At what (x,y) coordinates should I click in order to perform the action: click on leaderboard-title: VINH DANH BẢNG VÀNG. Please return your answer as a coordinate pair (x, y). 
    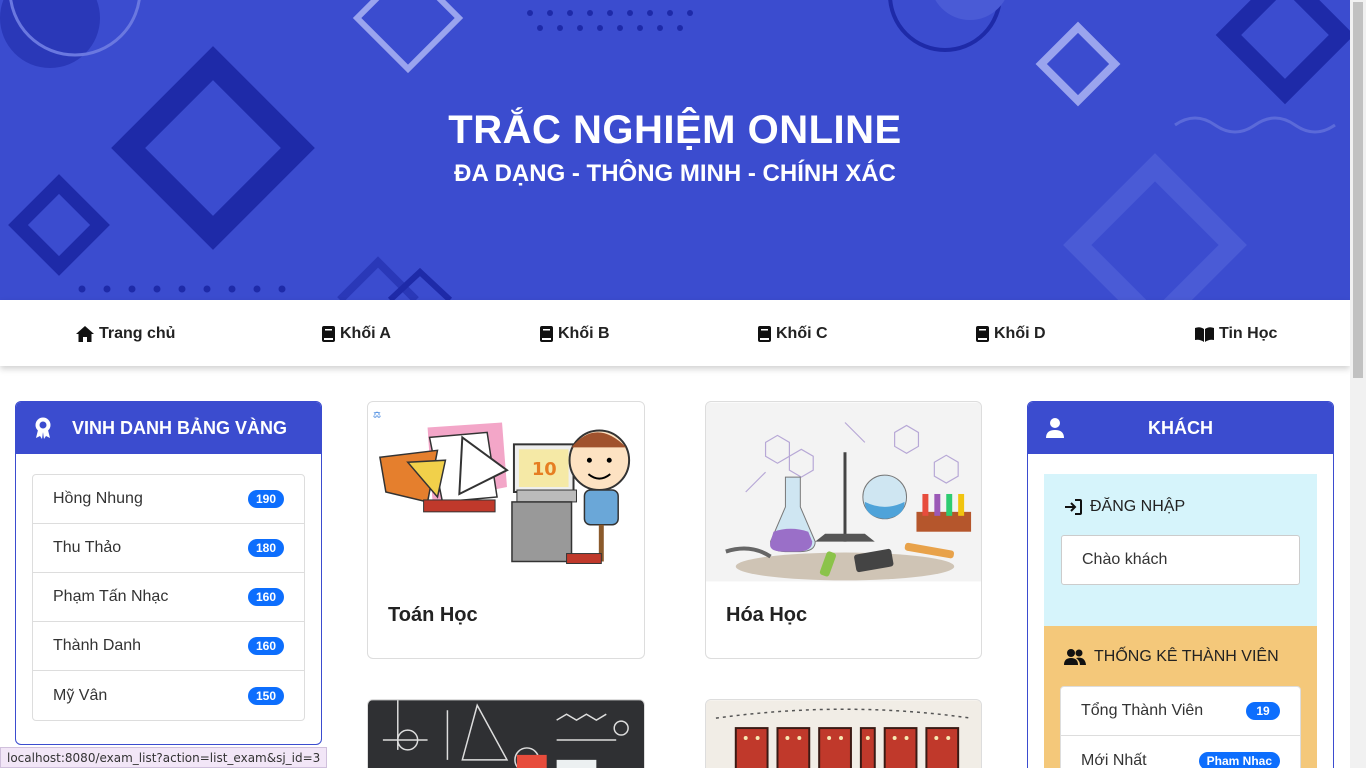
    Looking at the image, I should click on (180, 427).